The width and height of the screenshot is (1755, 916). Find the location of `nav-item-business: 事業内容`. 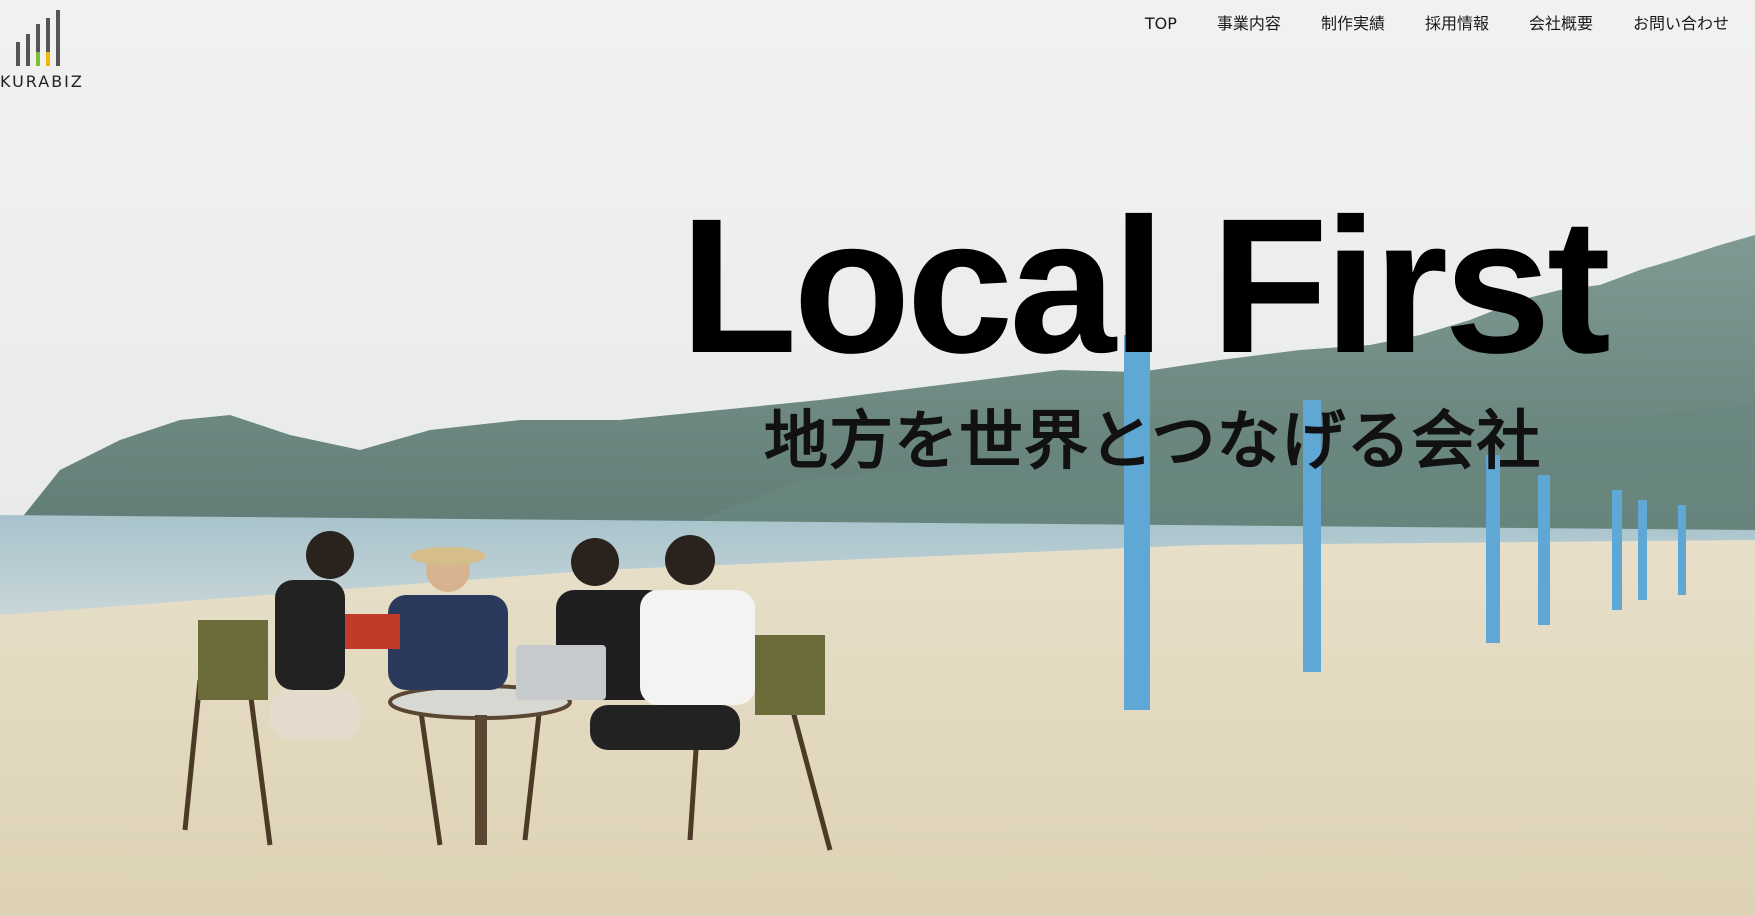

nav-item-business: 事業内容 is located at coordinates (1249, 24).